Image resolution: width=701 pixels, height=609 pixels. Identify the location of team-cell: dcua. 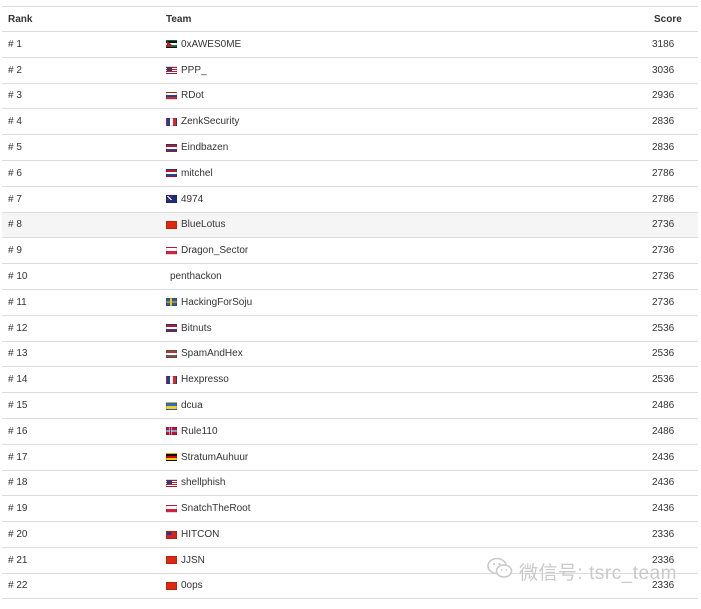
(184, 405).